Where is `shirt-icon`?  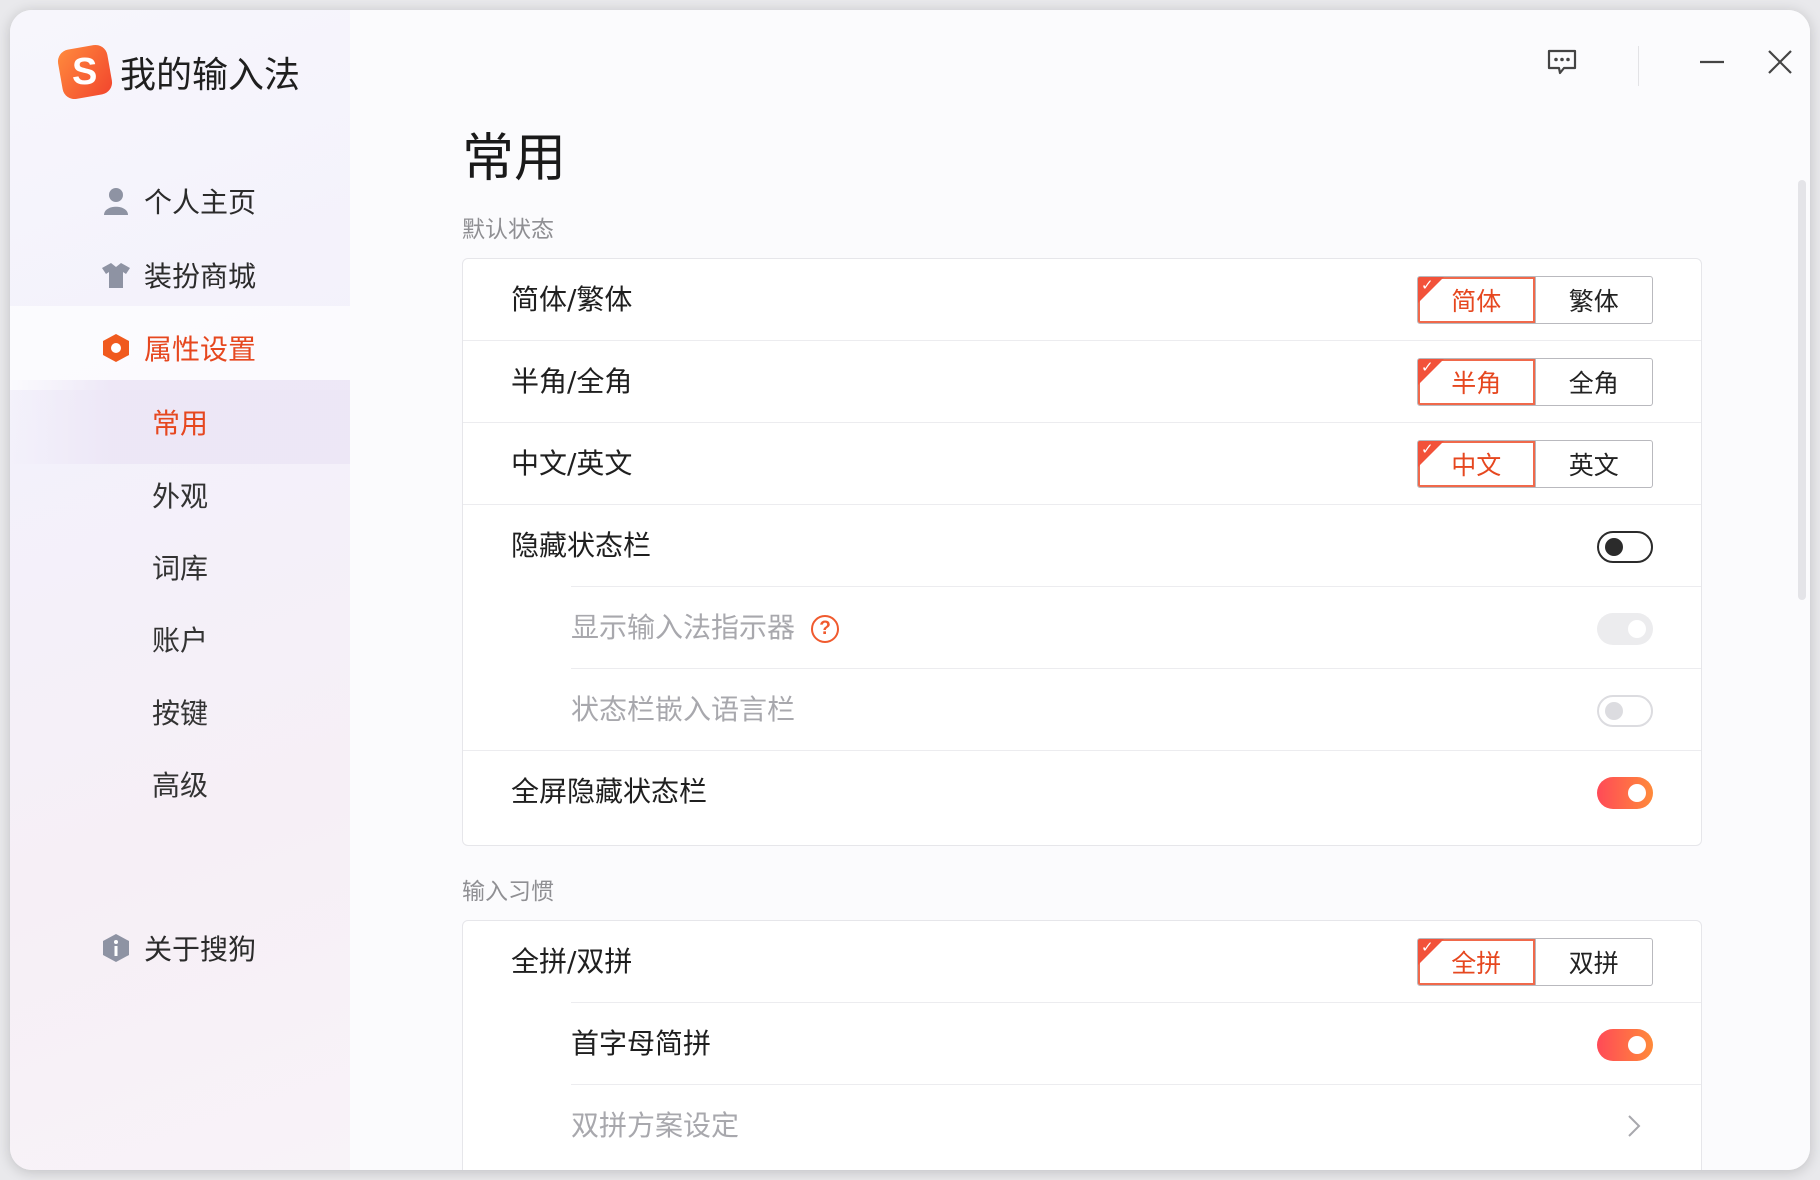 shirt-icon is located at coordinates (116, 275).